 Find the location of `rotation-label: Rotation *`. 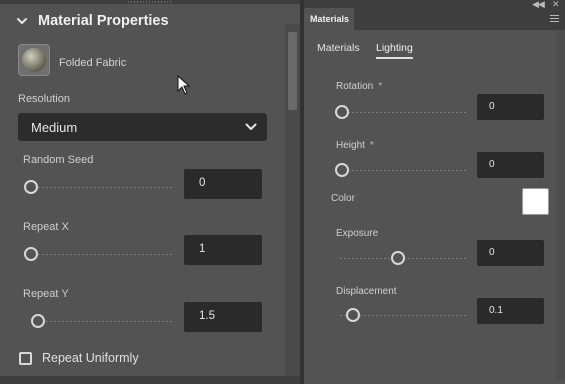

rotation-label: Rotation * is located at coordinates (359, 86).